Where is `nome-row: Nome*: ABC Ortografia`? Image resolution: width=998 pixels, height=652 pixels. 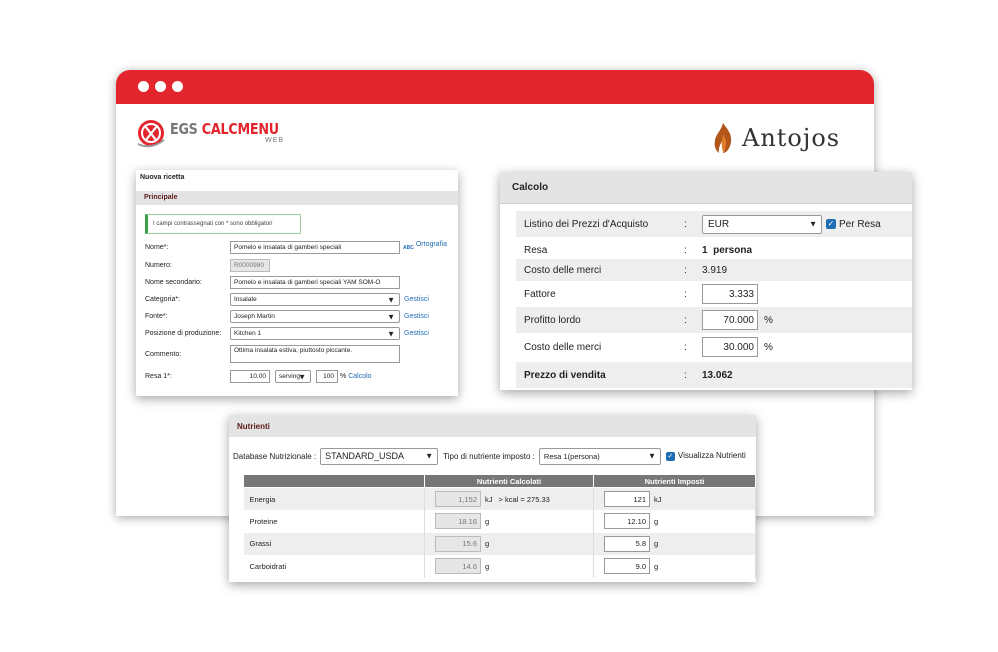 nome-row: Nome*: ABC Ortografia is located at coordinates (296, 247).